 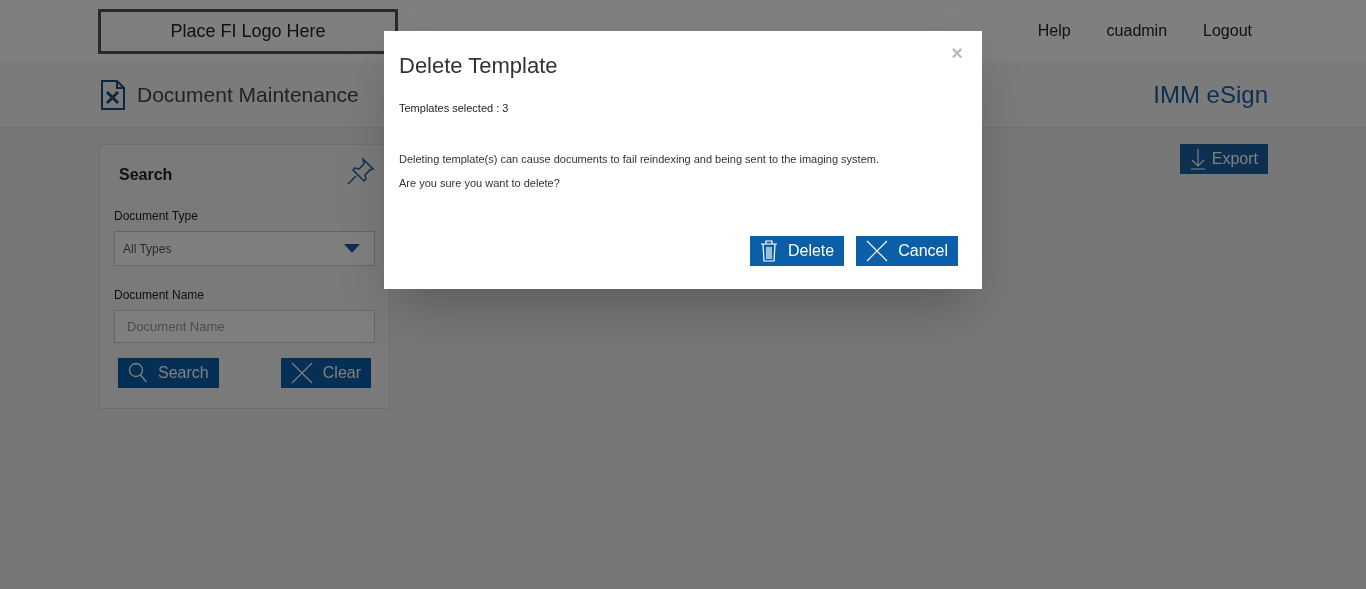 I want to click on download-icon, so click(x=1197, y=159).